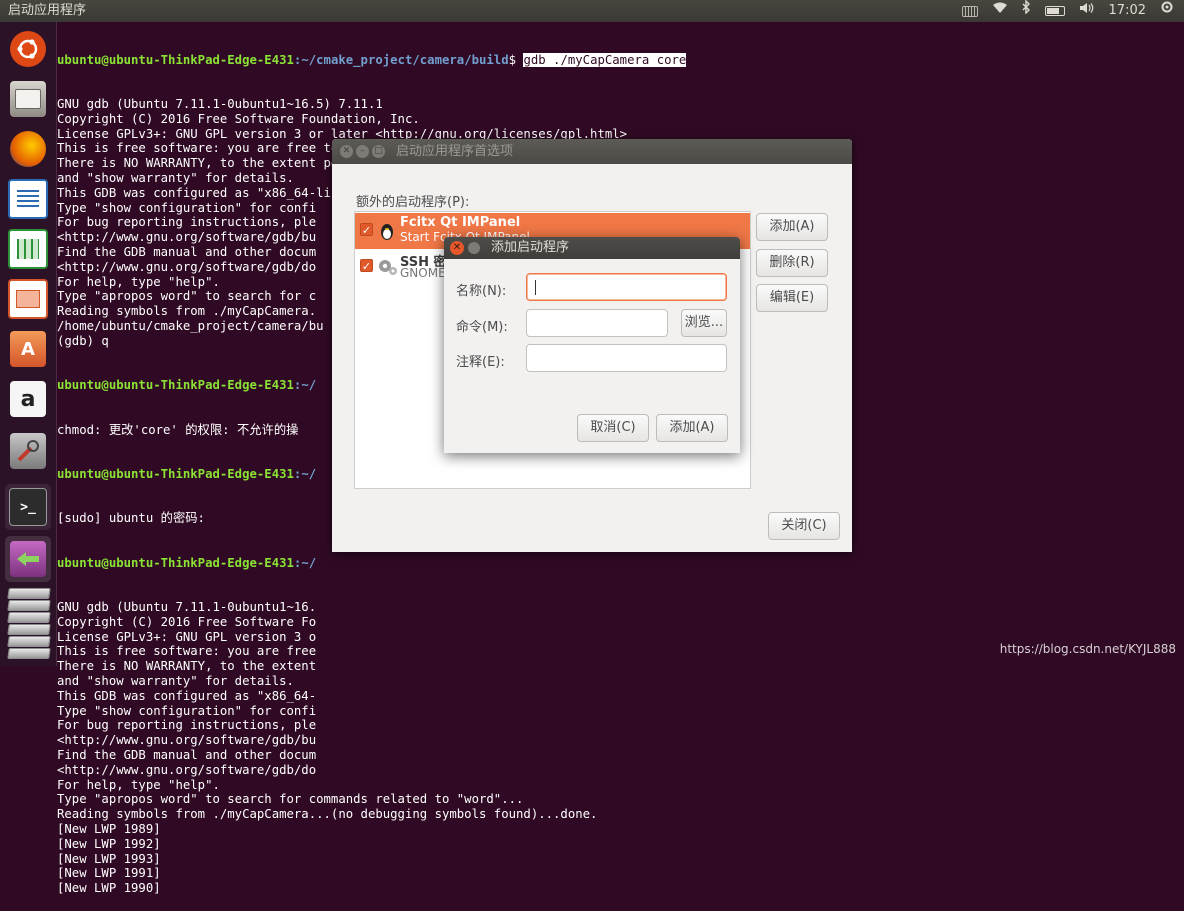  Describe the element at coordinates (187, 725) in the screenshot. I see `terminal-line: For bug reporting instructions, ple` at that location.